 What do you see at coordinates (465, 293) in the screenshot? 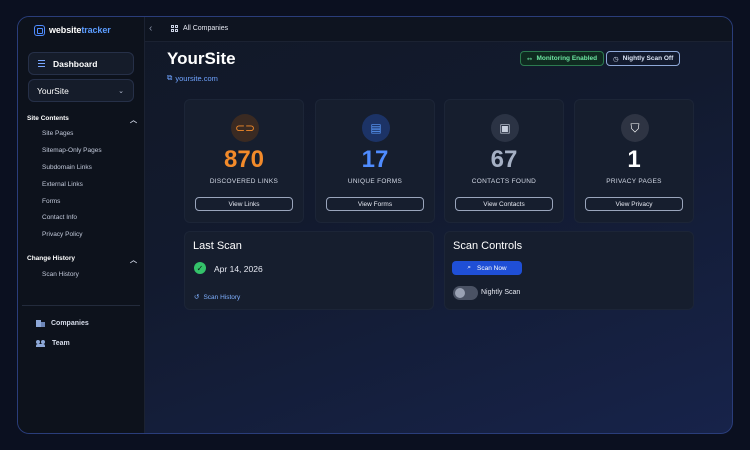
I see `nightly-scan-toggle` at bounding box center [465, 293].